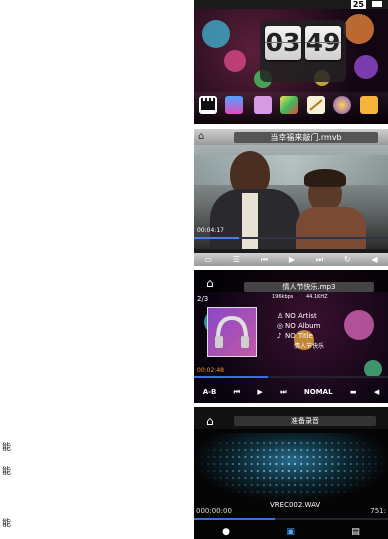 The width and height of the screenshot is (388, 539). I want to click on music-file-name: 情人节快乐.mp3, so click(309, 287).